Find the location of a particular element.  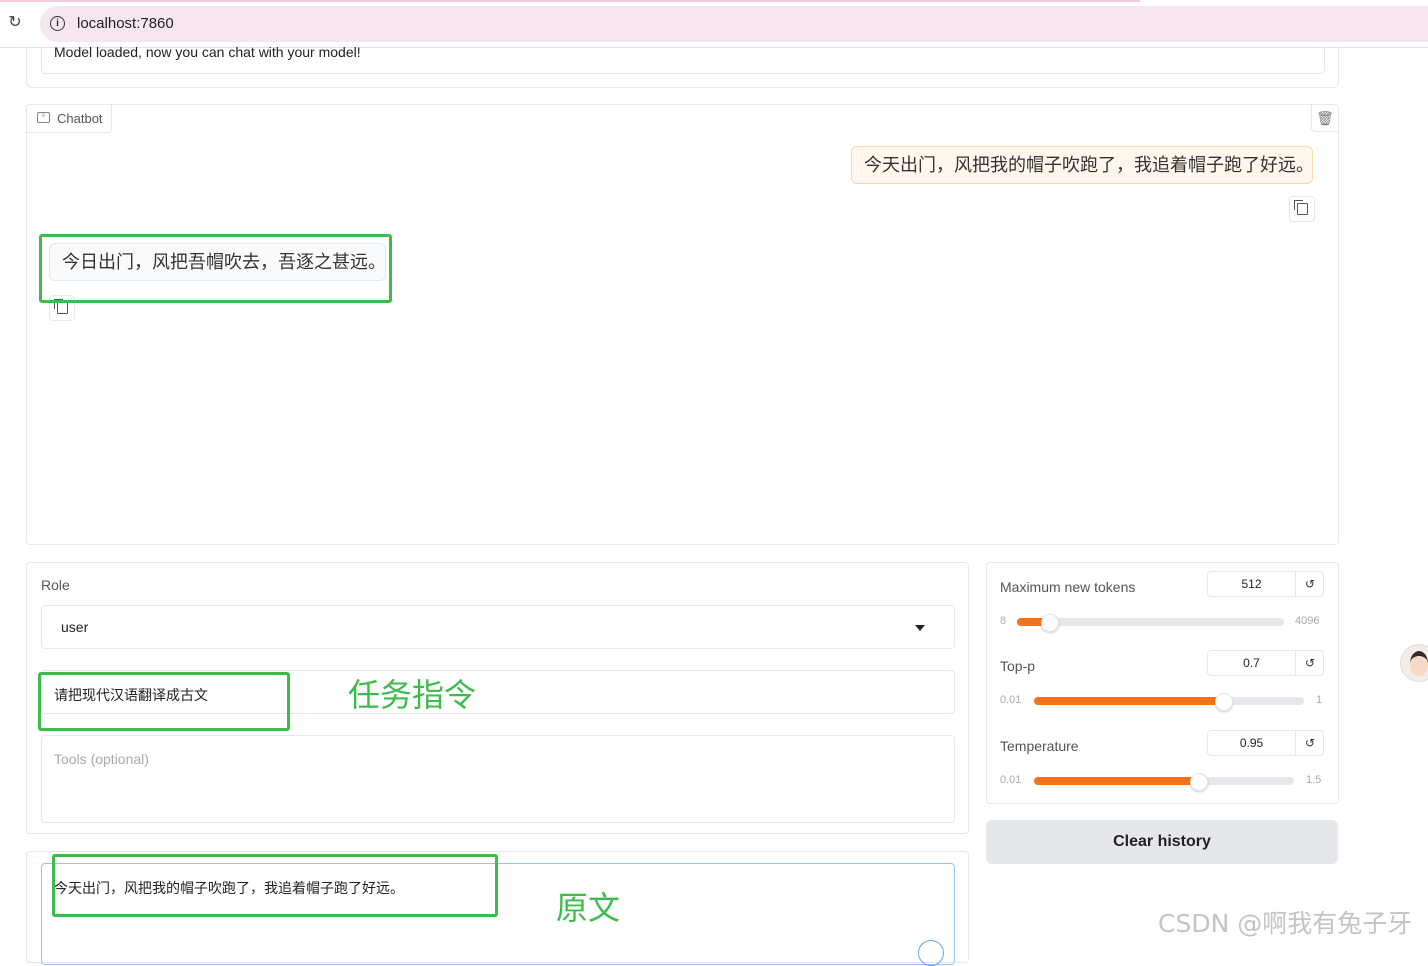

number-input: 512 ↺ is located at coordinates (1265, 584).